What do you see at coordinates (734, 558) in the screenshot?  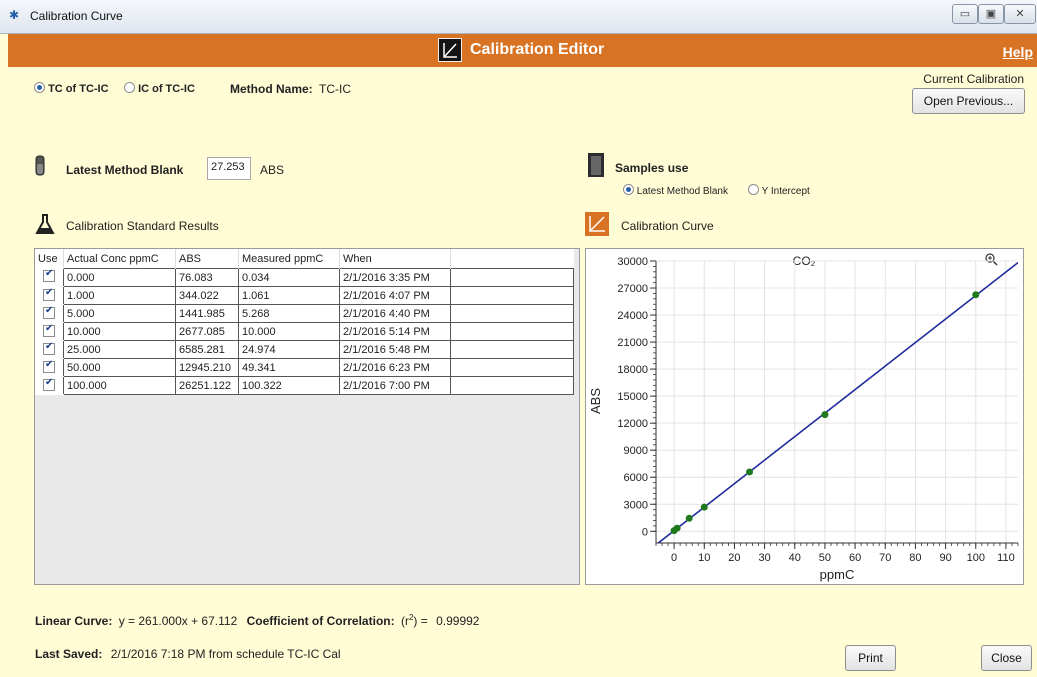 I see `x-tick-label: 20` at bounding box center [734, 558].